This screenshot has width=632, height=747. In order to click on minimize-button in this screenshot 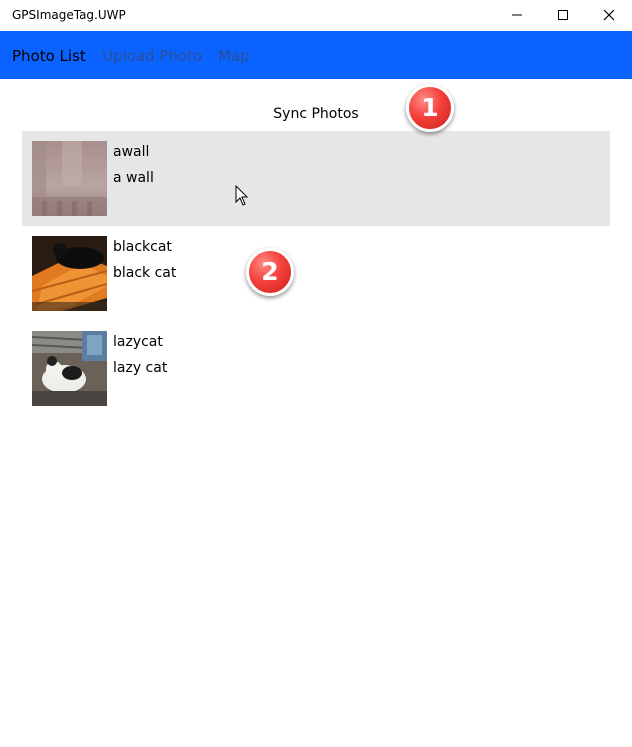, I will do `click(517, 15)`.